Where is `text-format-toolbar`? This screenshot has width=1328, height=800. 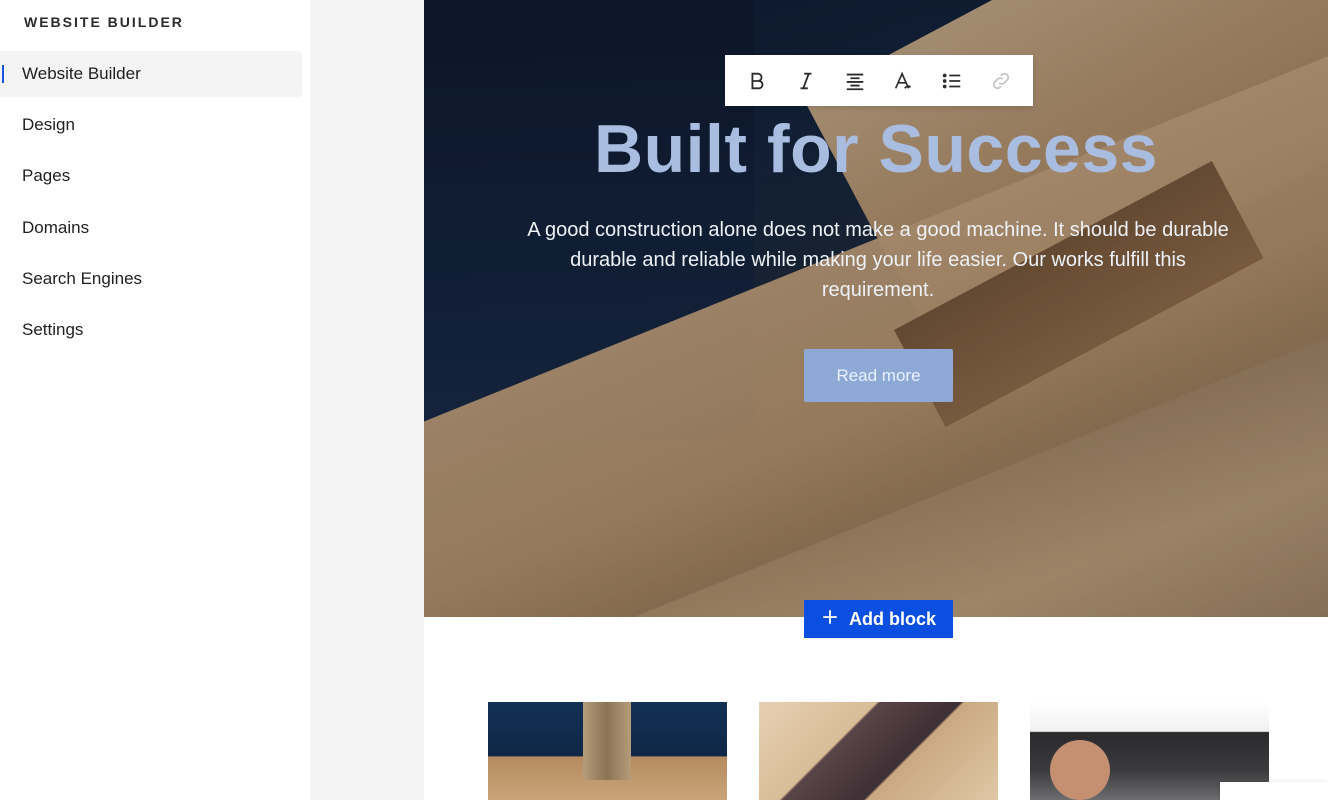
text-format-toolbar is located at coordinates (879, 80).